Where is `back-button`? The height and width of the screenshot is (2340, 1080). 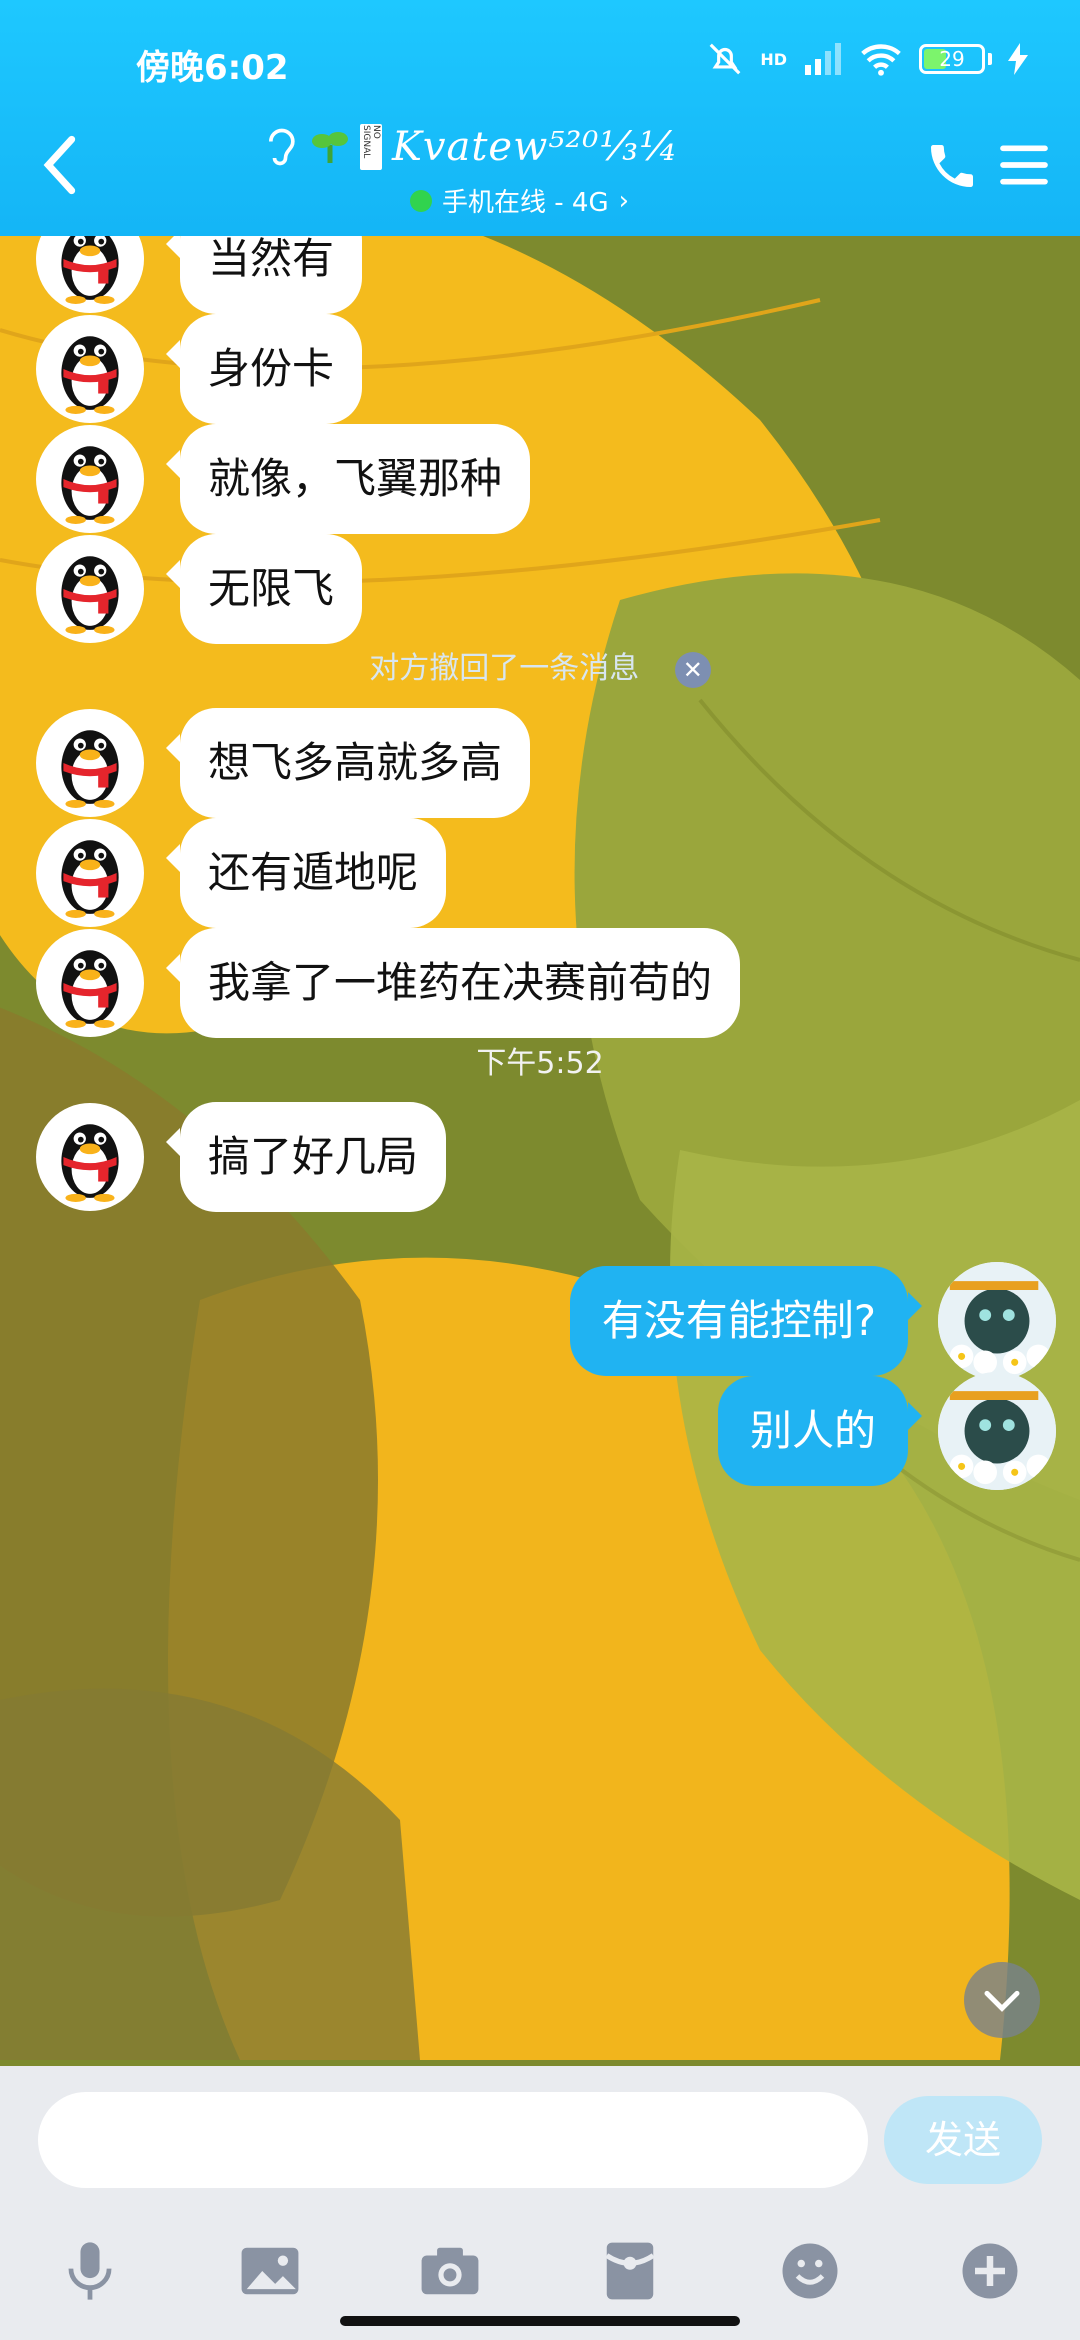 back-button is located at coordinates (60, 165).